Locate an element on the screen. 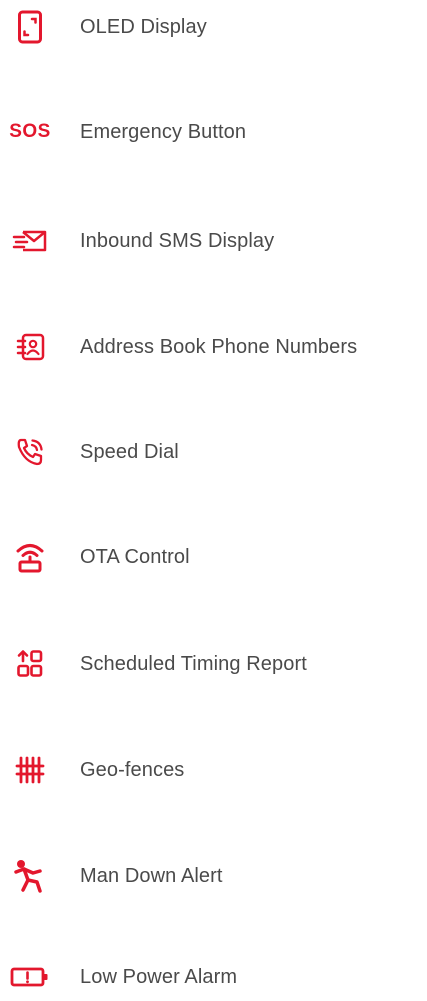 The image size is (427, 1001). feature-label: OTA Control is located at coordinates (135, 557).